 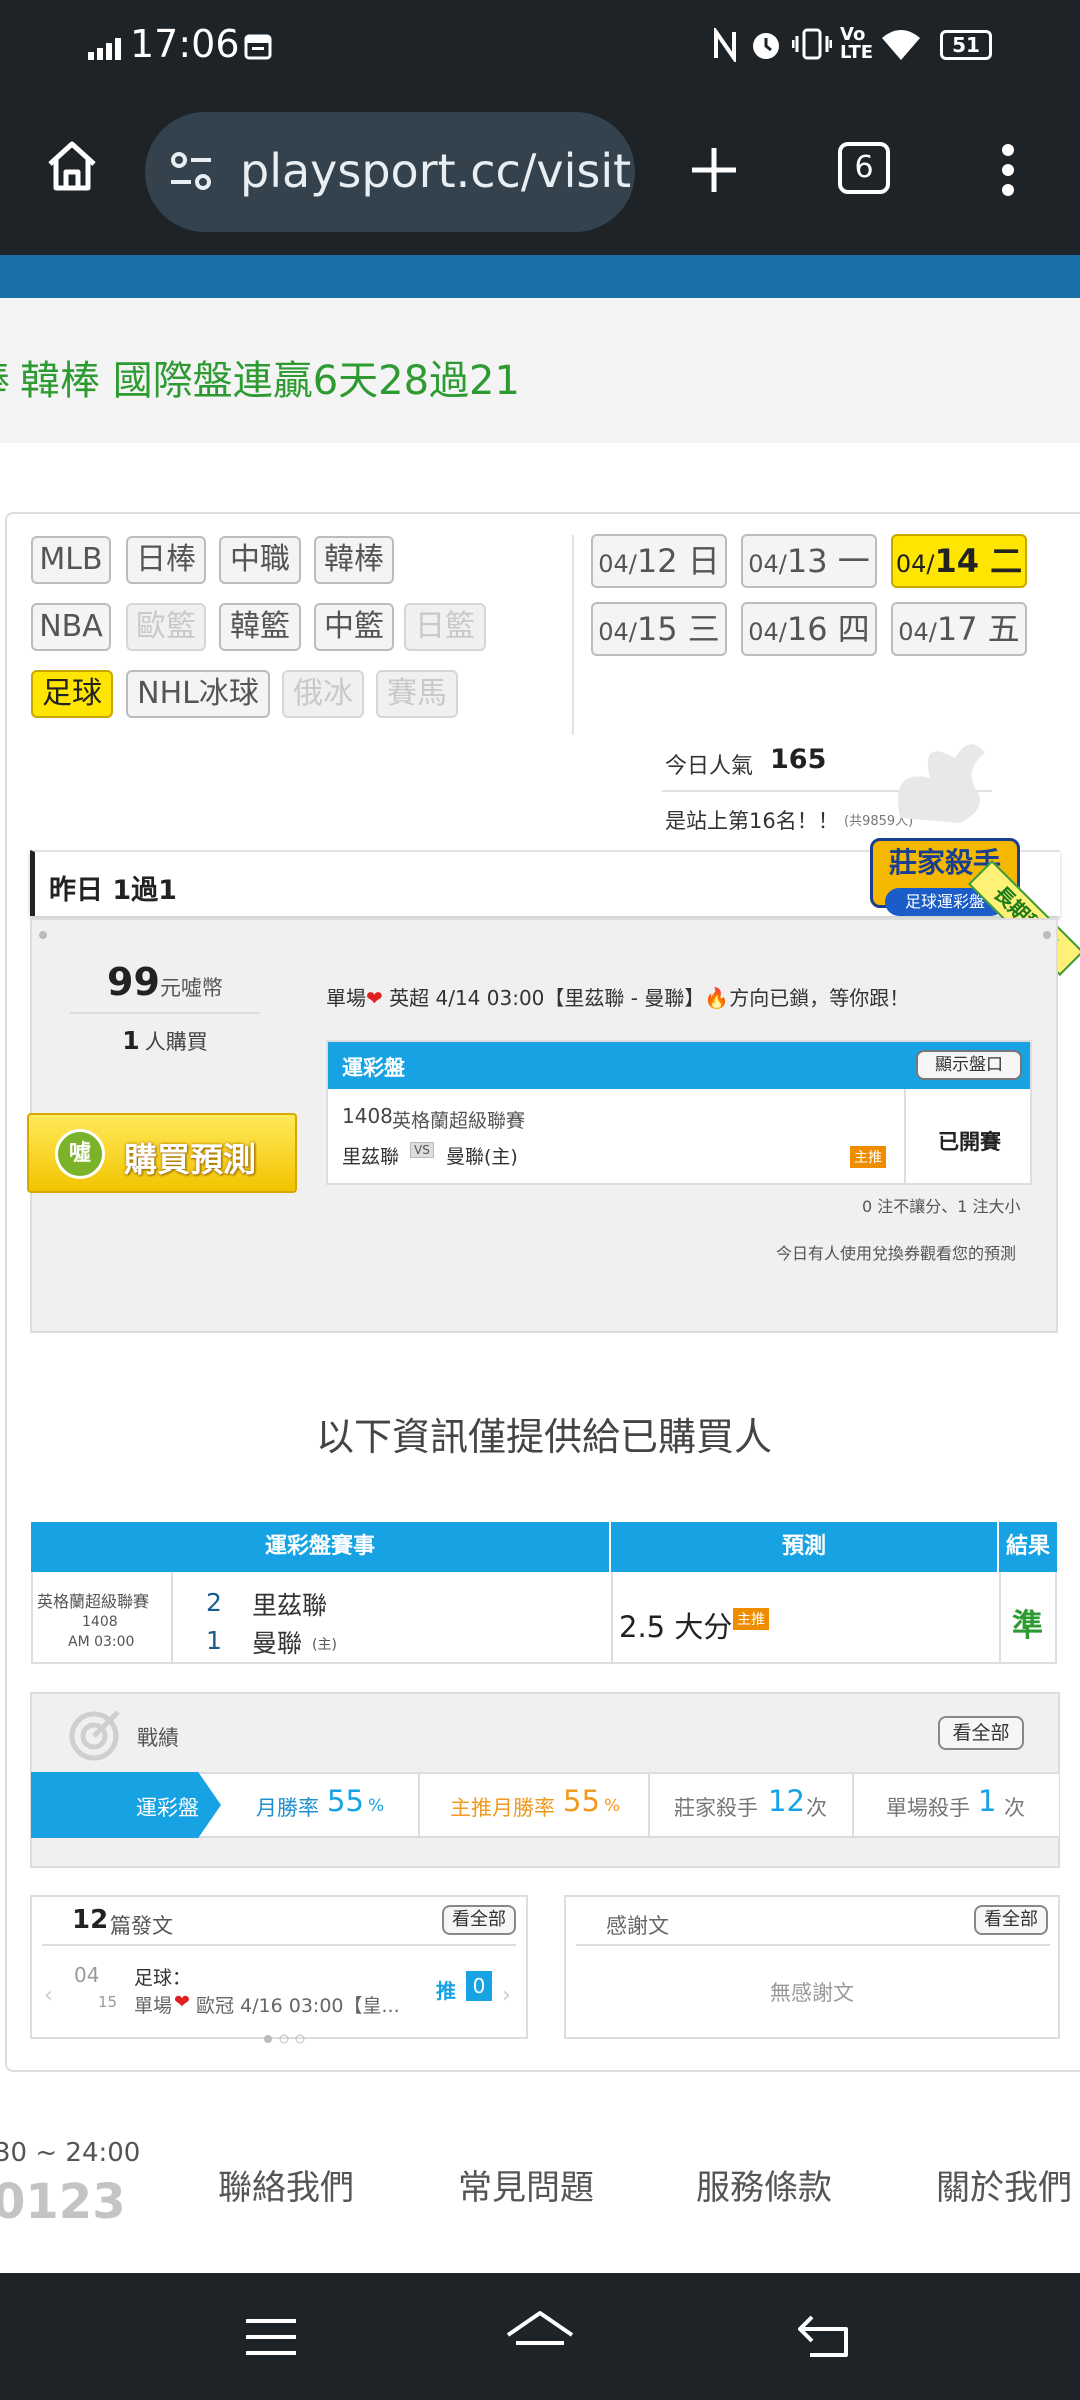 What do you see at coordinates (354, 560) in the screenshot?
I see `league-tag: 韓棒` at bounding box center [354, 560].